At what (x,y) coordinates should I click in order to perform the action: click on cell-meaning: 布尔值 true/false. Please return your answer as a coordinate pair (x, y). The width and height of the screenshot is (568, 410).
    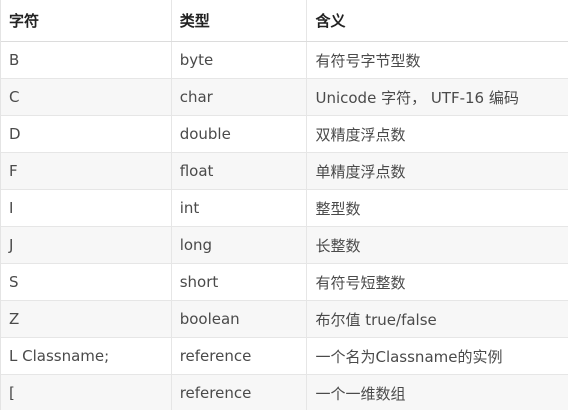
    Looking at the image, I should click on (376, 319).